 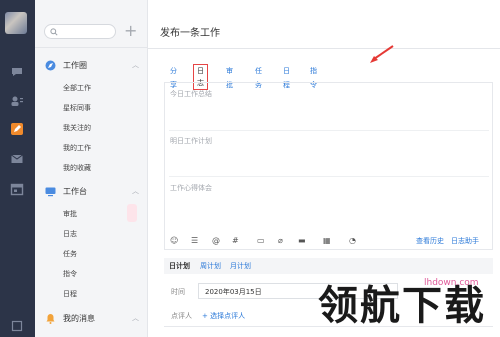 What do you see at coordinates (54, 32) in the screenshot?
I see `search-icon` at bounding box center [54, 32].